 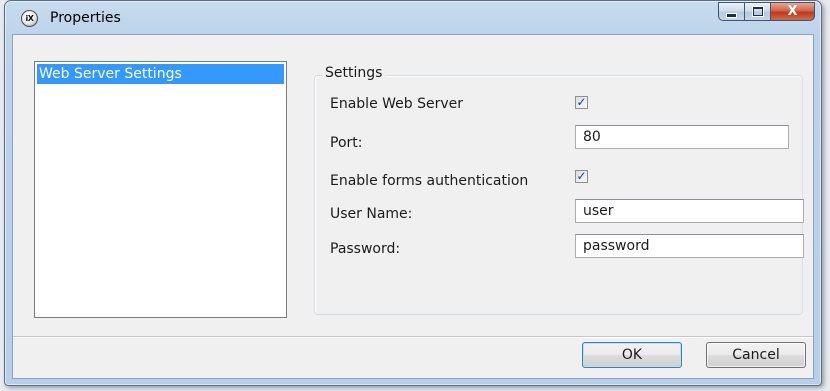 I want to click on app-icon-text: iX, so click(x=29, y=18).